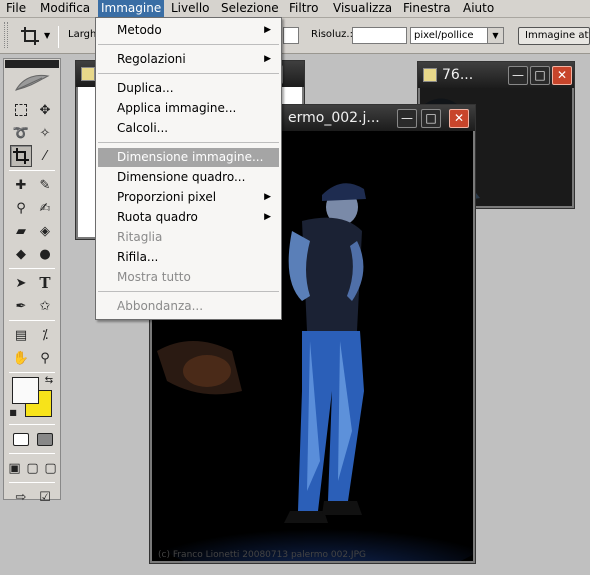  What do you see at coordinates (14, 468) in the screenshot?
I see `screen-mode-standard-icon: ▣` at bounding box center [14, 468].